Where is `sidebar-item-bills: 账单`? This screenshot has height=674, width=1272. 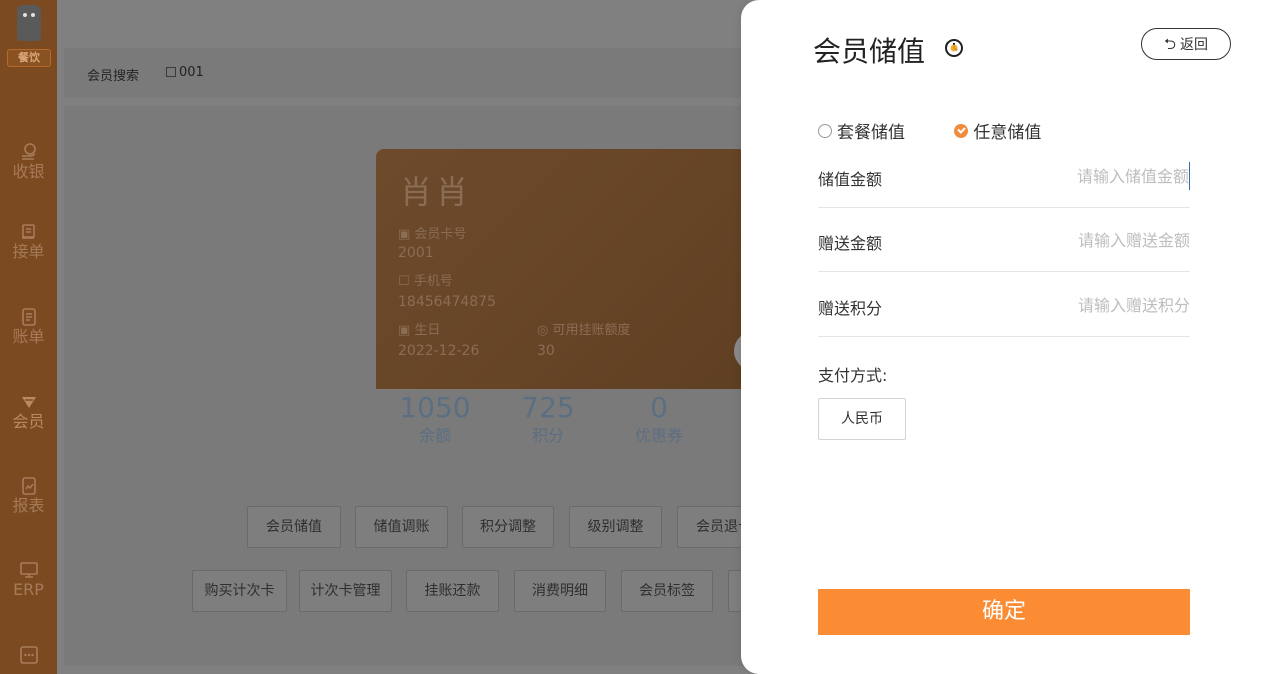
sidebar-item-bills: 账单 is located at coordinates (28, 337).